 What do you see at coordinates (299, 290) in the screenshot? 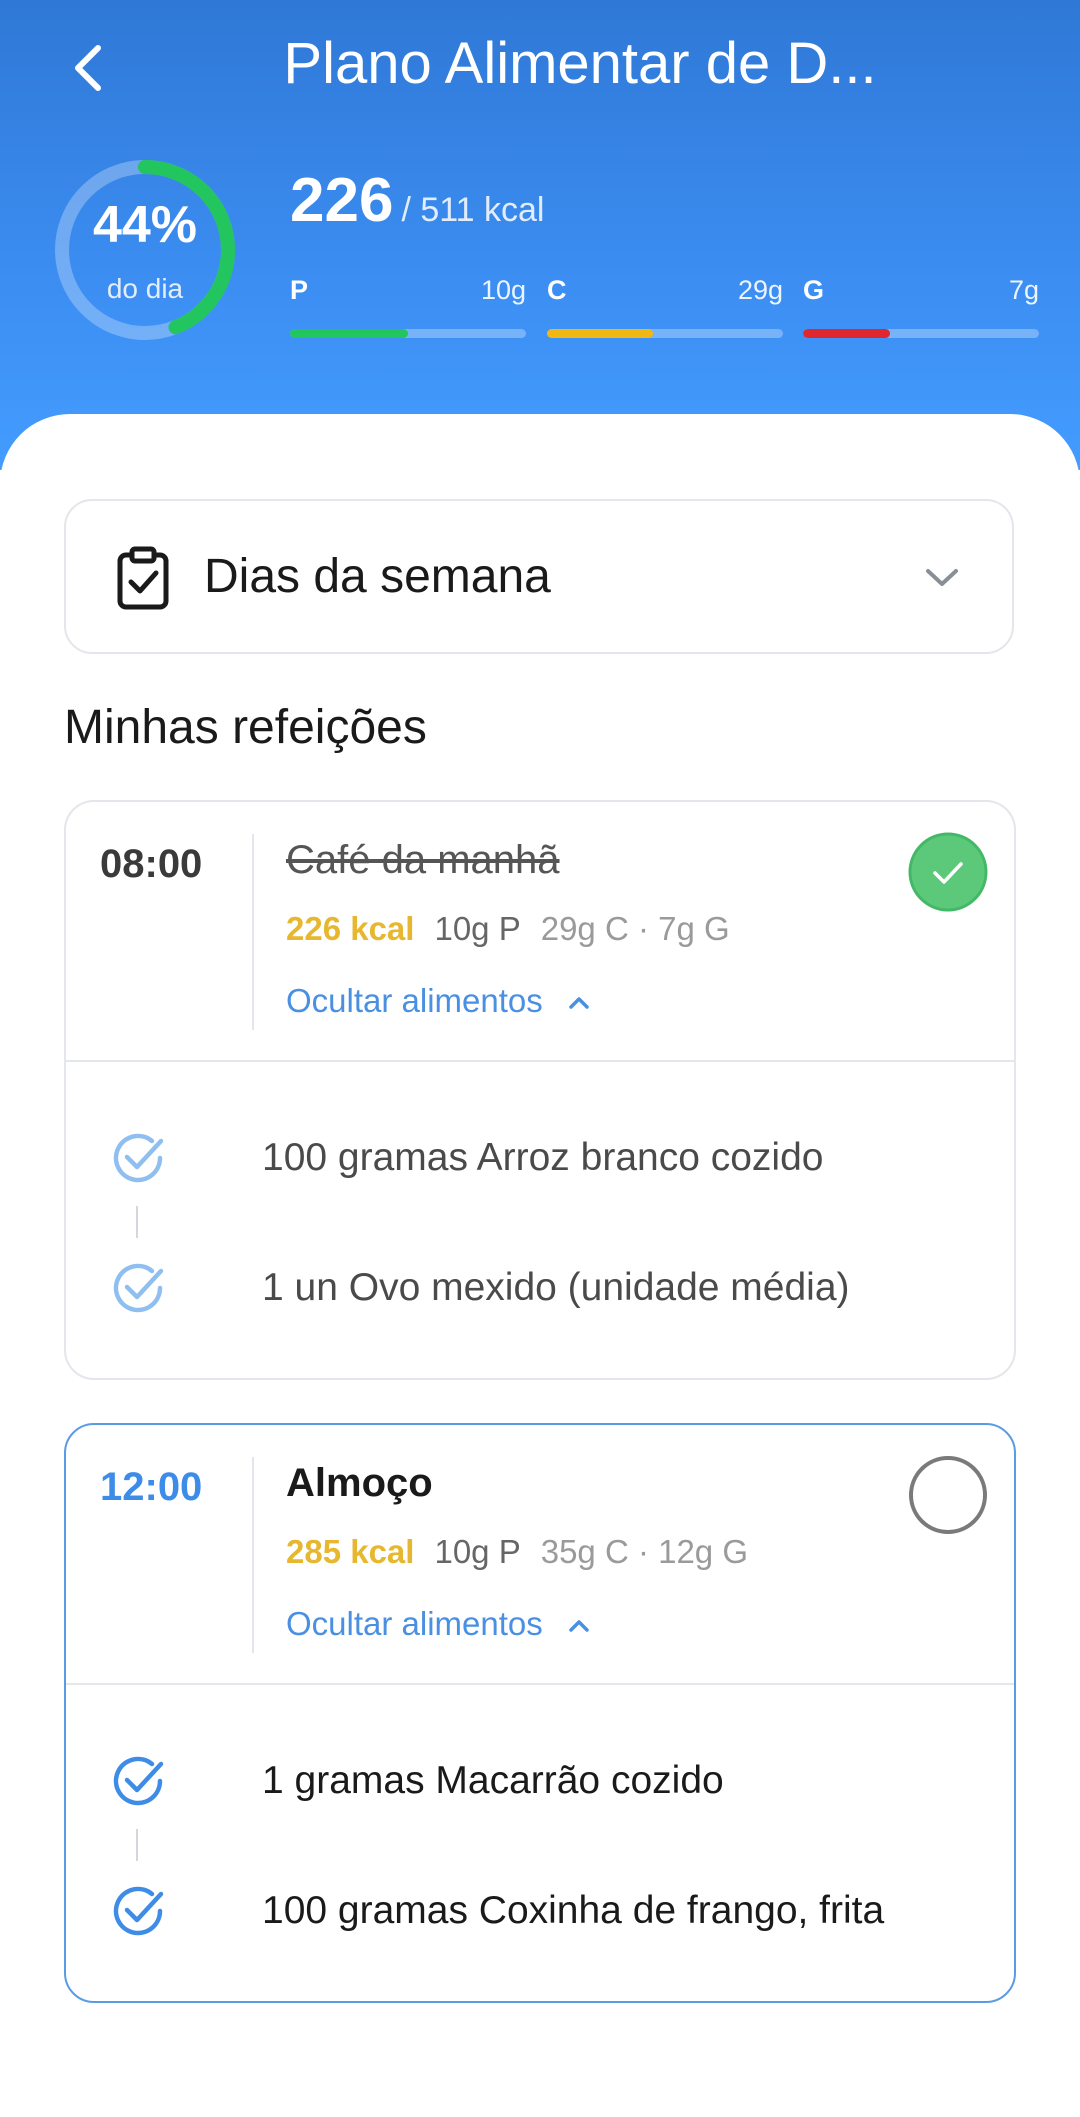
I see `macro-label: P` at bounding box center [299, 290].